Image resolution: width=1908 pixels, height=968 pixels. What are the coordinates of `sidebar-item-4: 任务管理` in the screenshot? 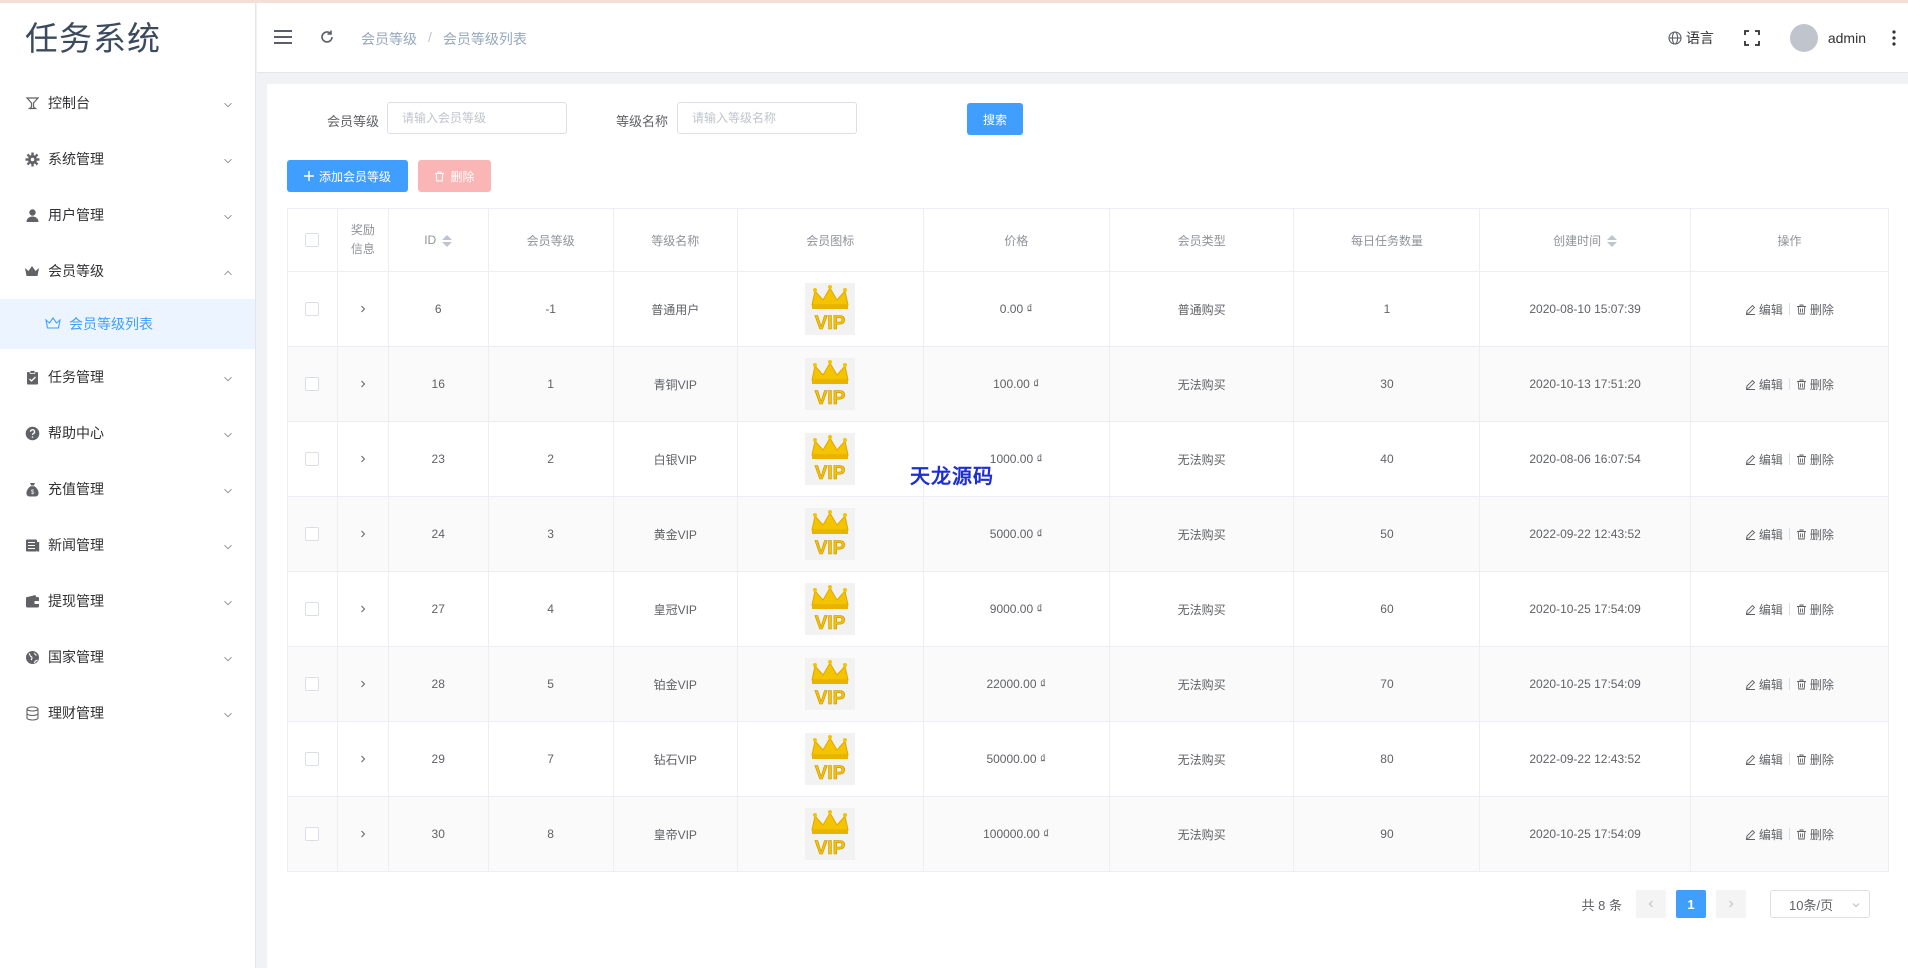 It's located at (127, 377).